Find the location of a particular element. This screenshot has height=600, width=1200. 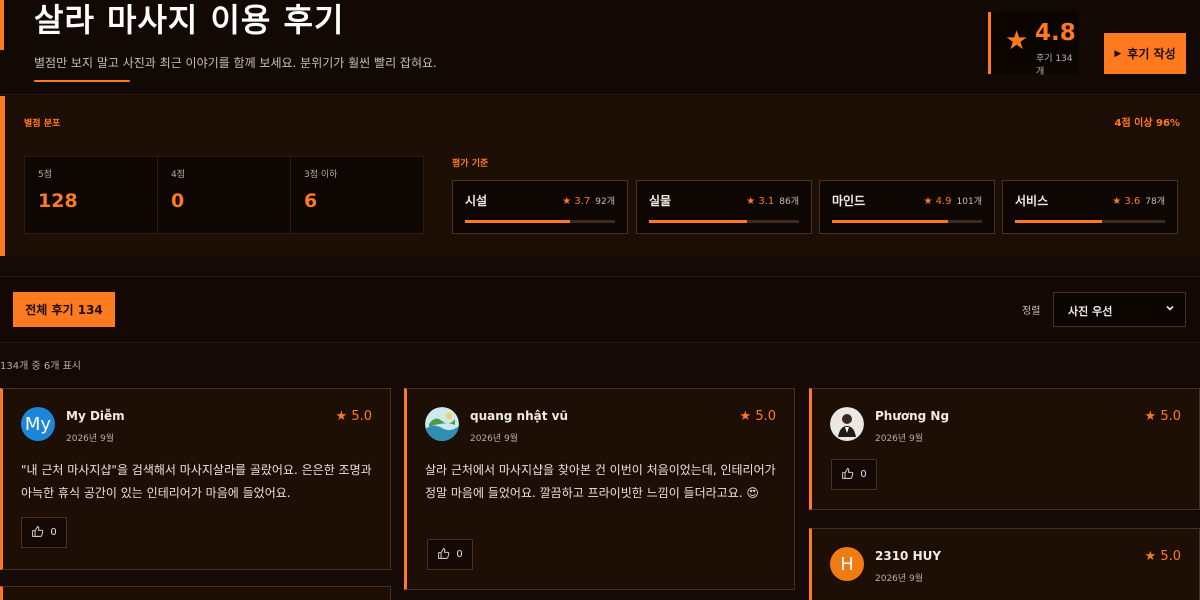

criteria-card-mind: 마인드 ★ 4.9 101개 is located at coordinates (907, 207).